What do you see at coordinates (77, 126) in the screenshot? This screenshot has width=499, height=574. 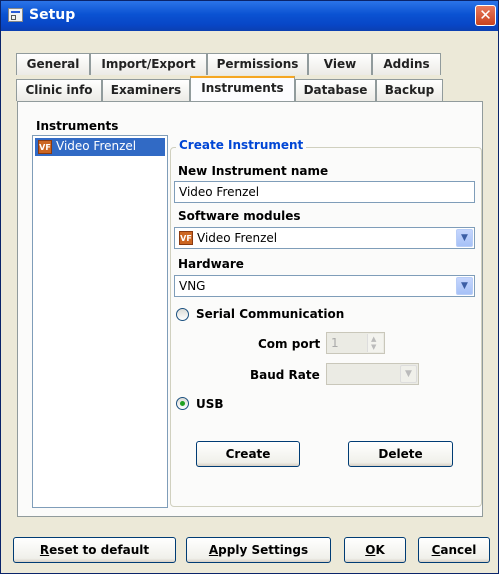 I see `instruments-list-label: Instruments` at bounding box center [77, 126].